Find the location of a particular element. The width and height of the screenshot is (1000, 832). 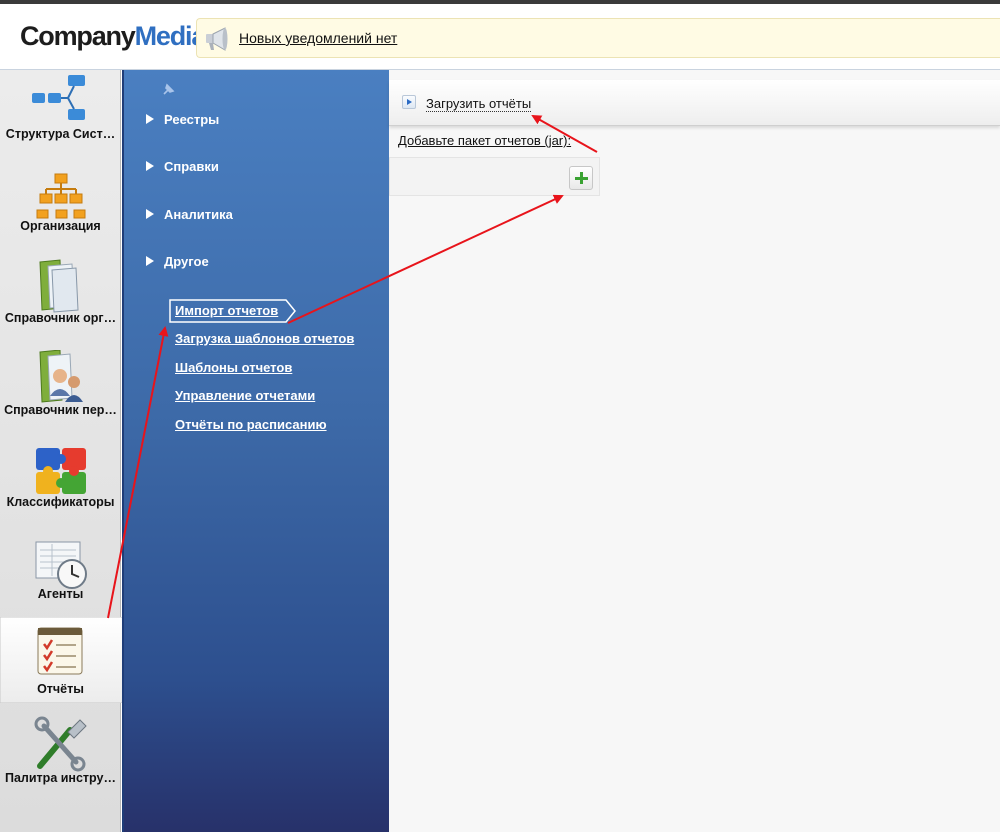

menu-link-upload-report-templates: Загрузка шаблонов отчетов is located at coordinates (264, 338).